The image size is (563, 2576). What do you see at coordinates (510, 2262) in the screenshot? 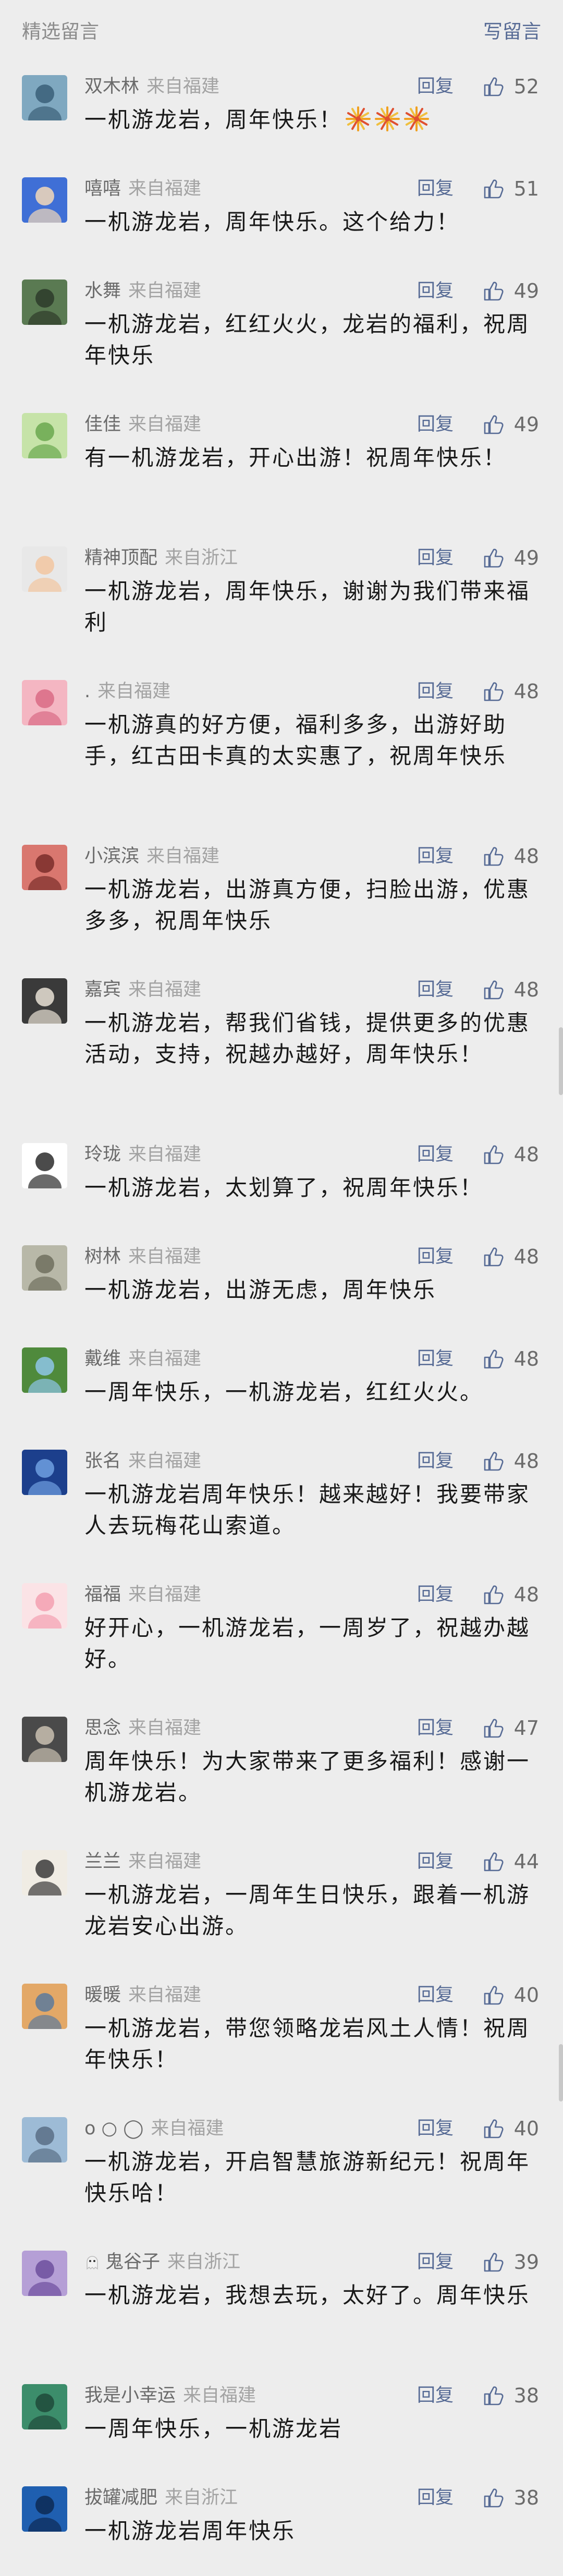
I see `like-button: 39` at bounding box center [510, 2262].